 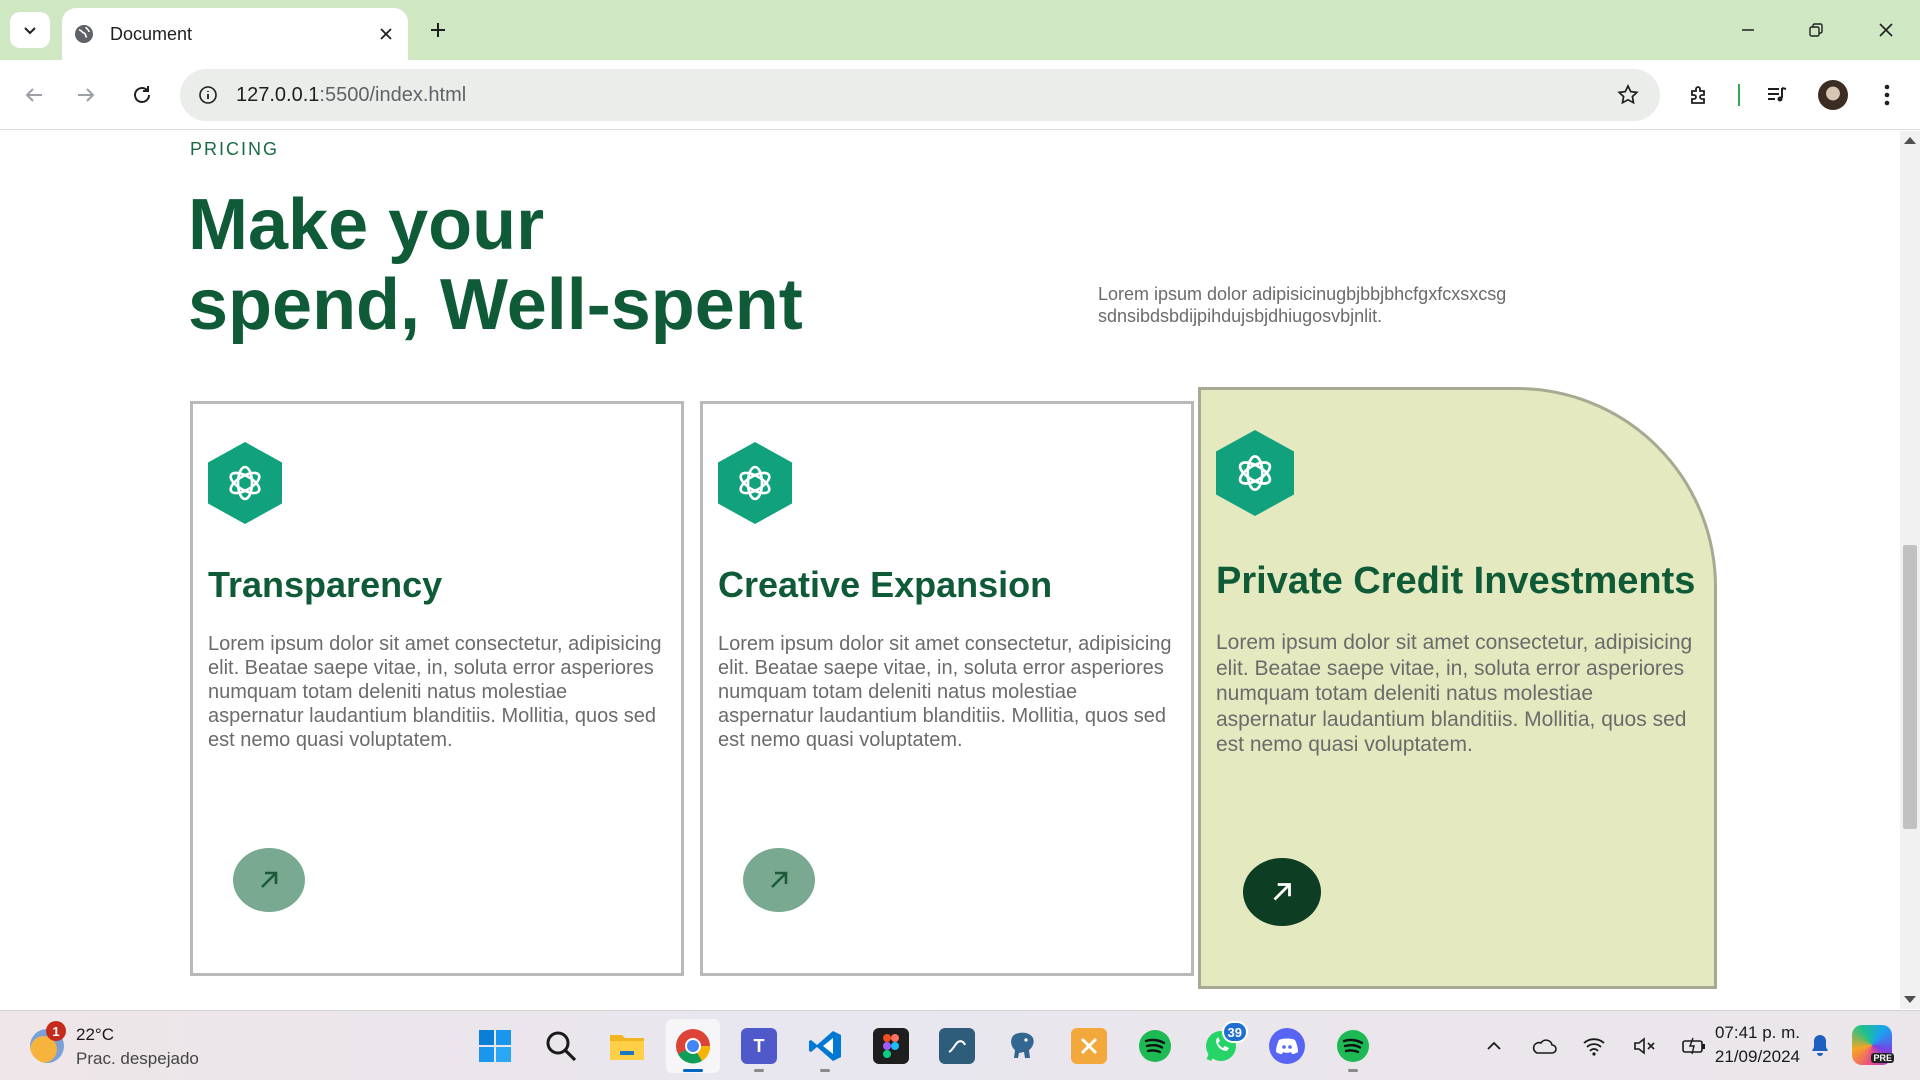 I want to click on headline-line-2: spend, Well-spent, so click(x=495, y=305).